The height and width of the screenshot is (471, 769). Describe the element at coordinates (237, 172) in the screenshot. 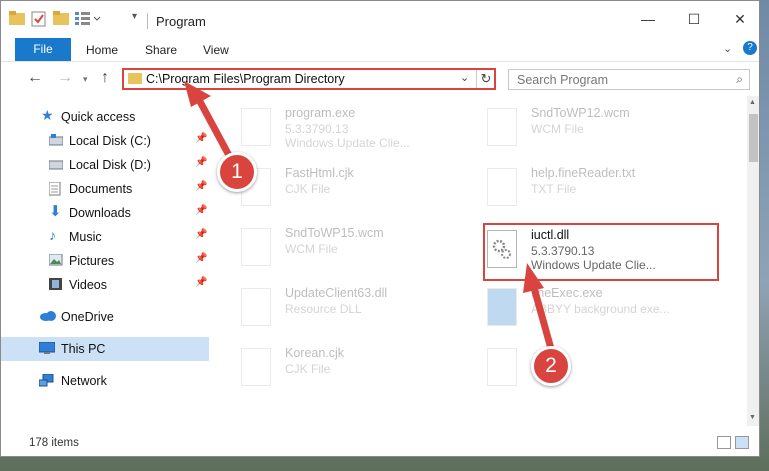

I see `callout-step-1: 1` at that location.